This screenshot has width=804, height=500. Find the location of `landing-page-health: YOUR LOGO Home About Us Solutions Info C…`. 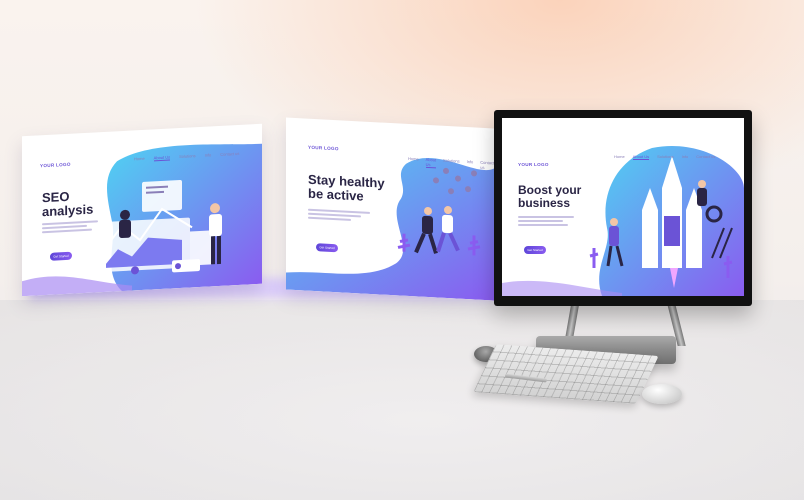

landing-page-health: YOUR LOGO Home About Us Solutions Info C… is located at coordinates (390, 209).